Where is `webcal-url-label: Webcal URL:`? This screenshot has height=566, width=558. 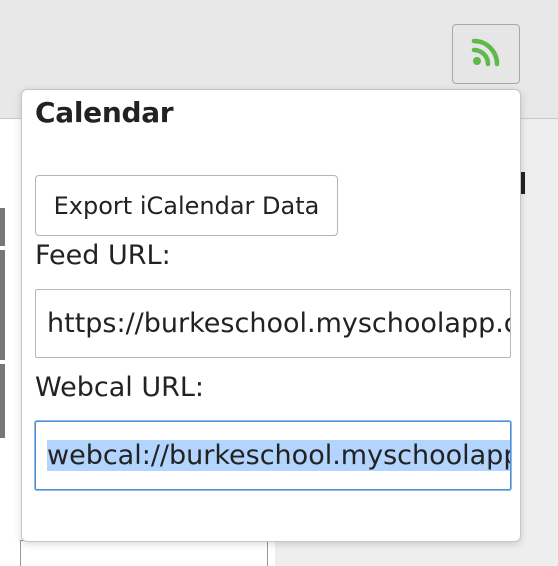 webcal-url-label: Webcal URL: is located at coordinates (120, 387).